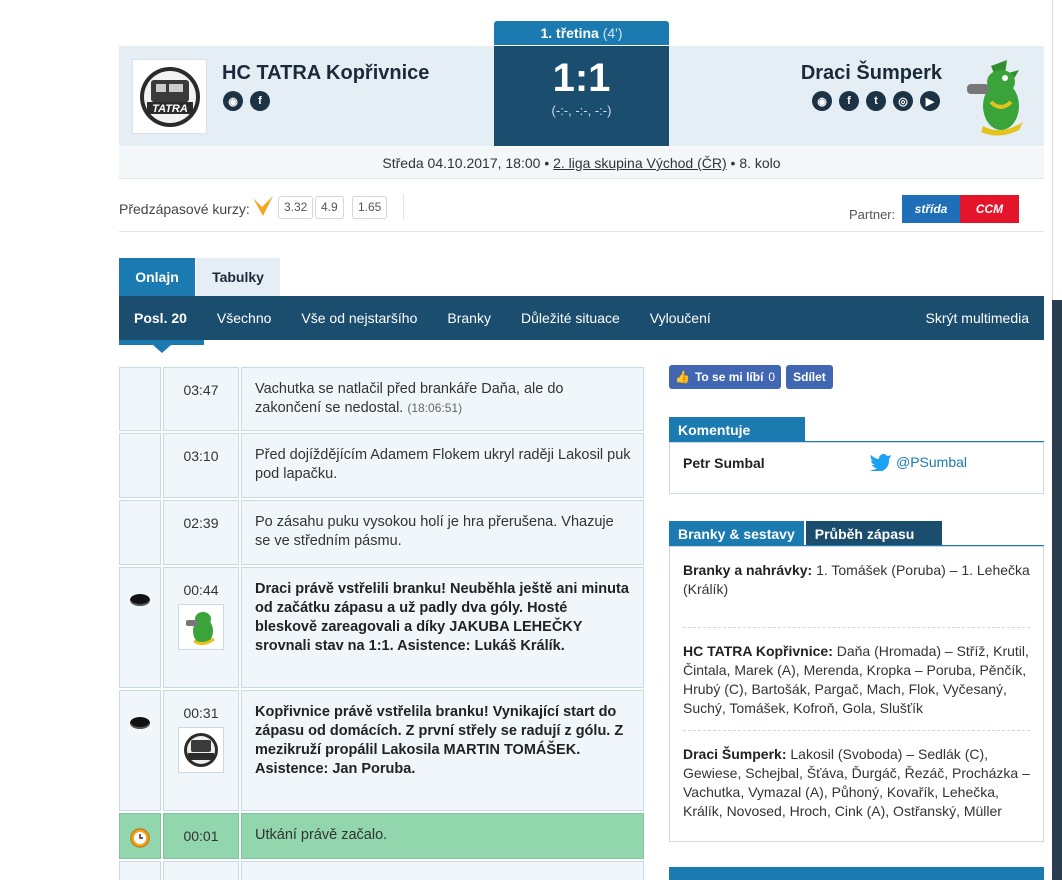 This screenshot has height=880, width=1062. Describe the element at coordinates (977, 318) in the screenshot. I see `hide-multimedia-toggle: Skrýt multimedia` at that location.